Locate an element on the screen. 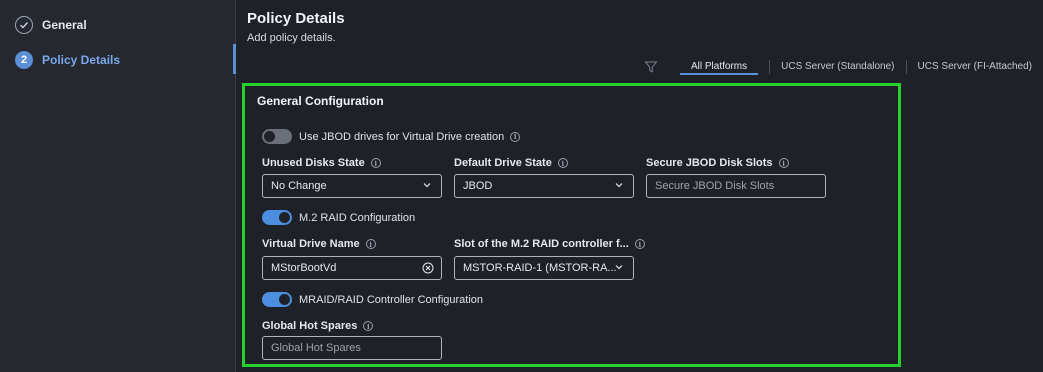  default-drive-value: JBOD is located at coordinates (478, 186).